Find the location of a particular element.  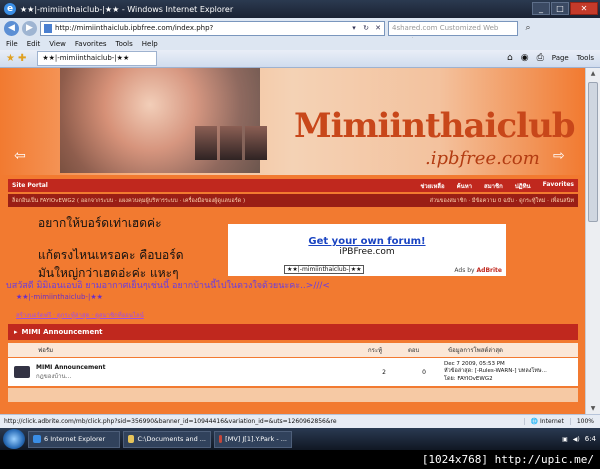

search-input: 4shared.com Customized Web Search is located at coordinates (453, 32).